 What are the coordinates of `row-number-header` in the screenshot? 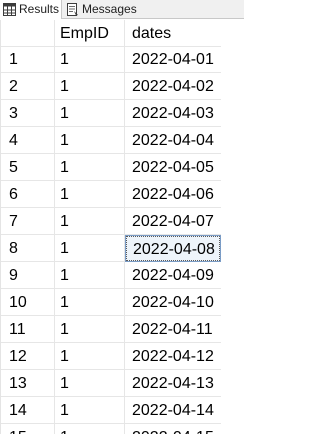 It's located at (28, 33).